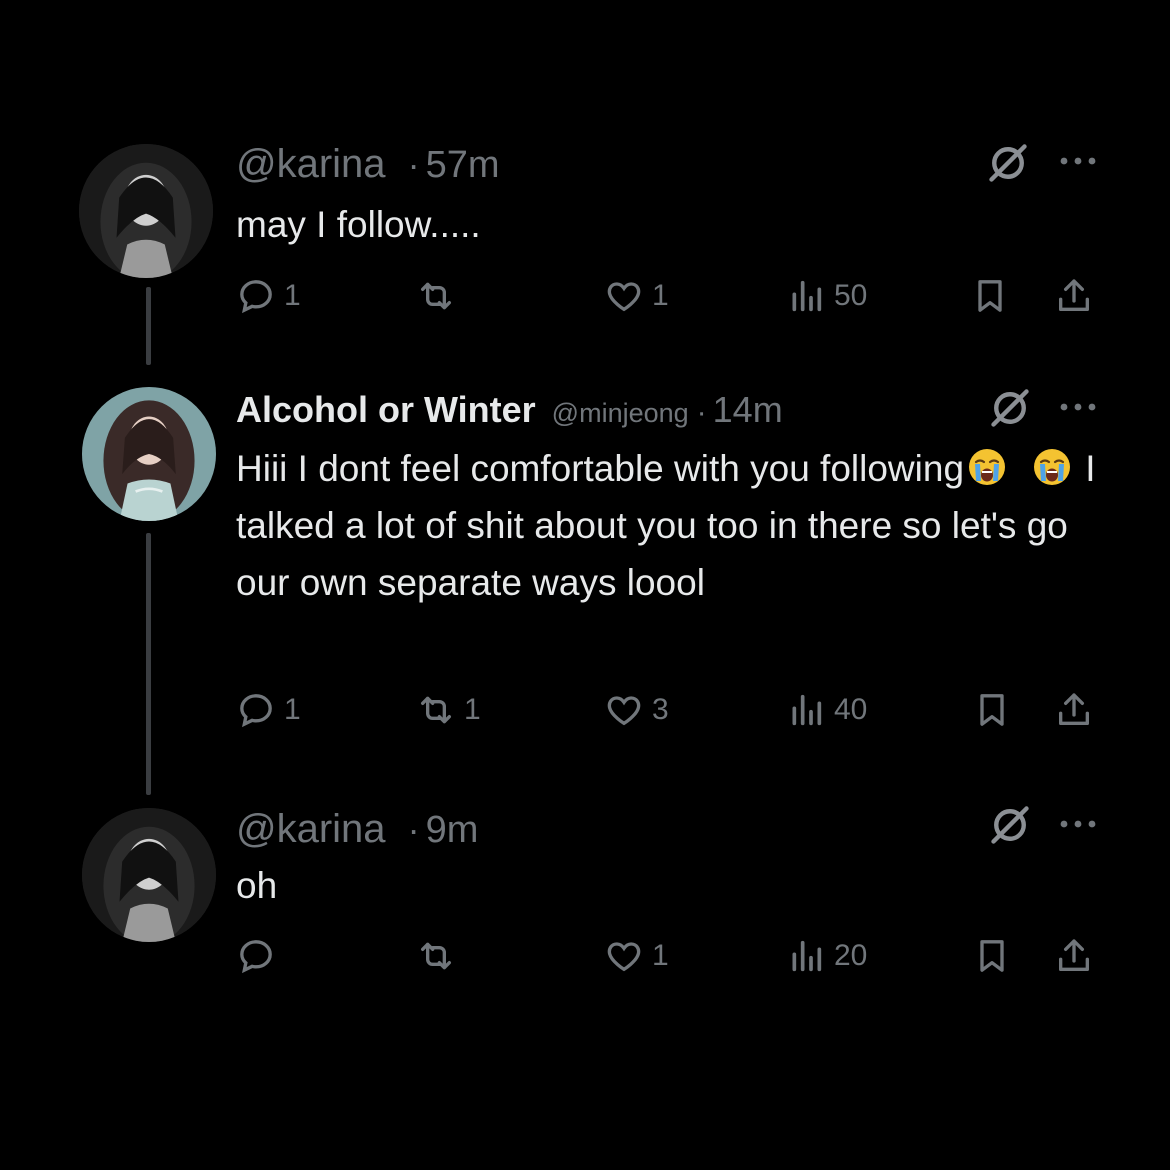  I want to click on tweet-header: Alcohol or Winter @minjeong · 14m, so click(509, 410).